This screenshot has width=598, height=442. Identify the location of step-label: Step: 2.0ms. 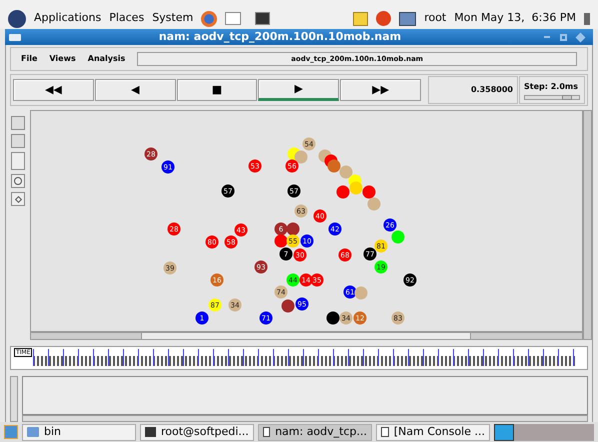
(551, 86).